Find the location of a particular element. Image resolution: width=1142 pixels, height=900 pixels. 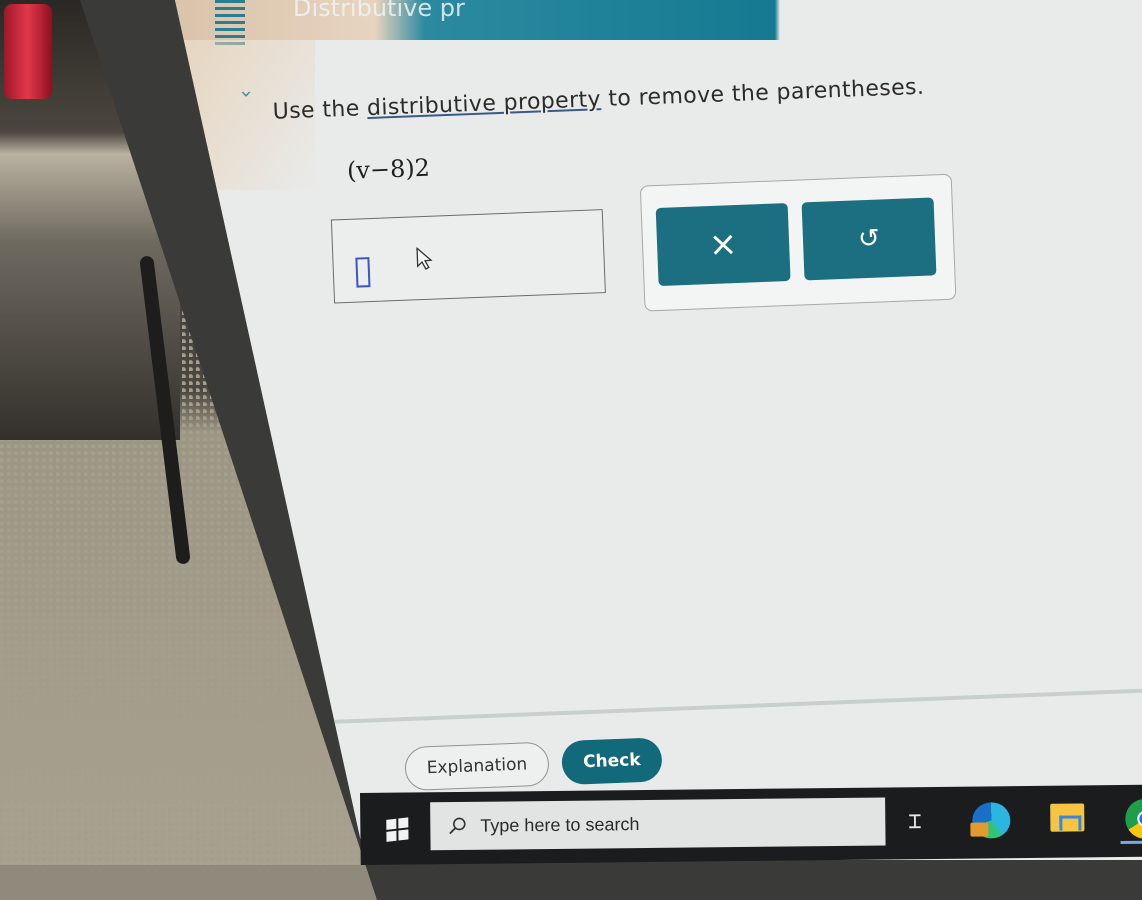

active-app-indicator is located at coordinates (1131, 842).